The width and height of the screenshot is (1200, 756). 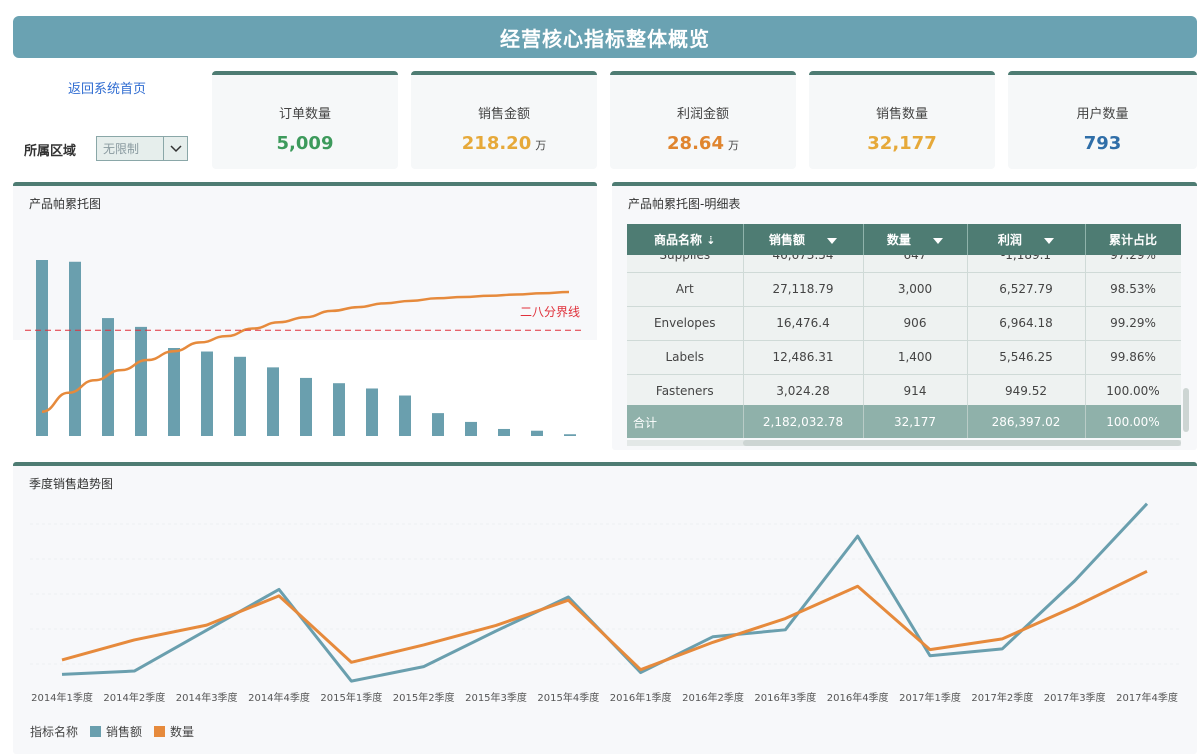 I want to click on x-axis-tick-label: 2016年4季度, so click(x=857, y=698).